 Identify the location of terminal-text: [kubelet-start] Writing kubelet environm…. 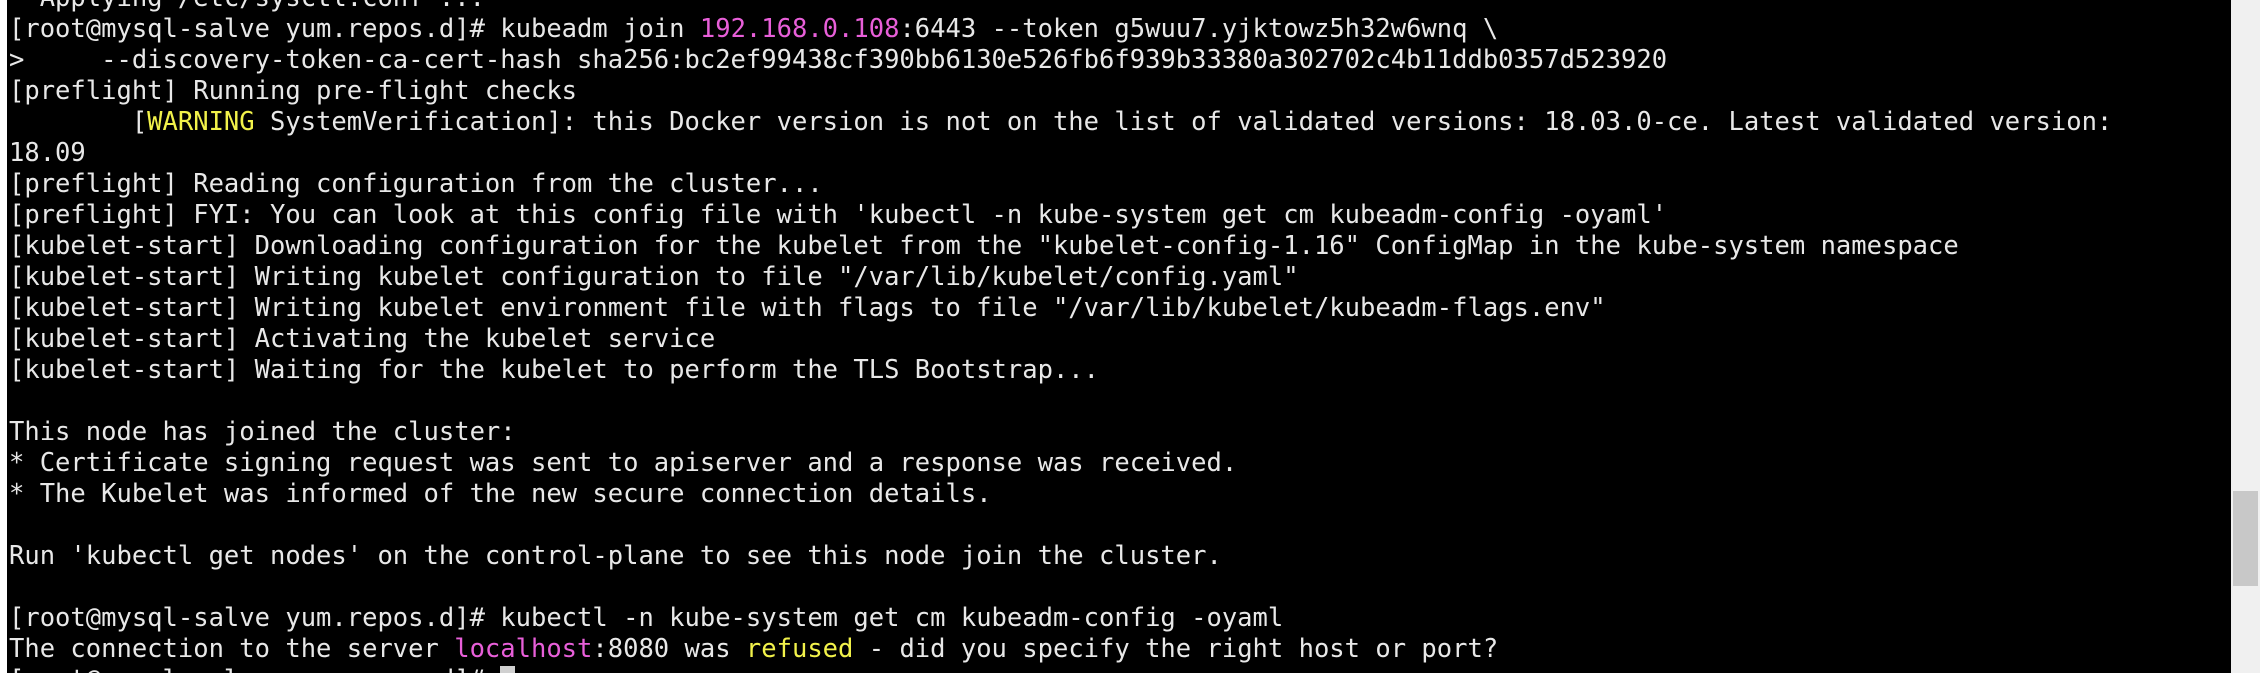
(807, 308).